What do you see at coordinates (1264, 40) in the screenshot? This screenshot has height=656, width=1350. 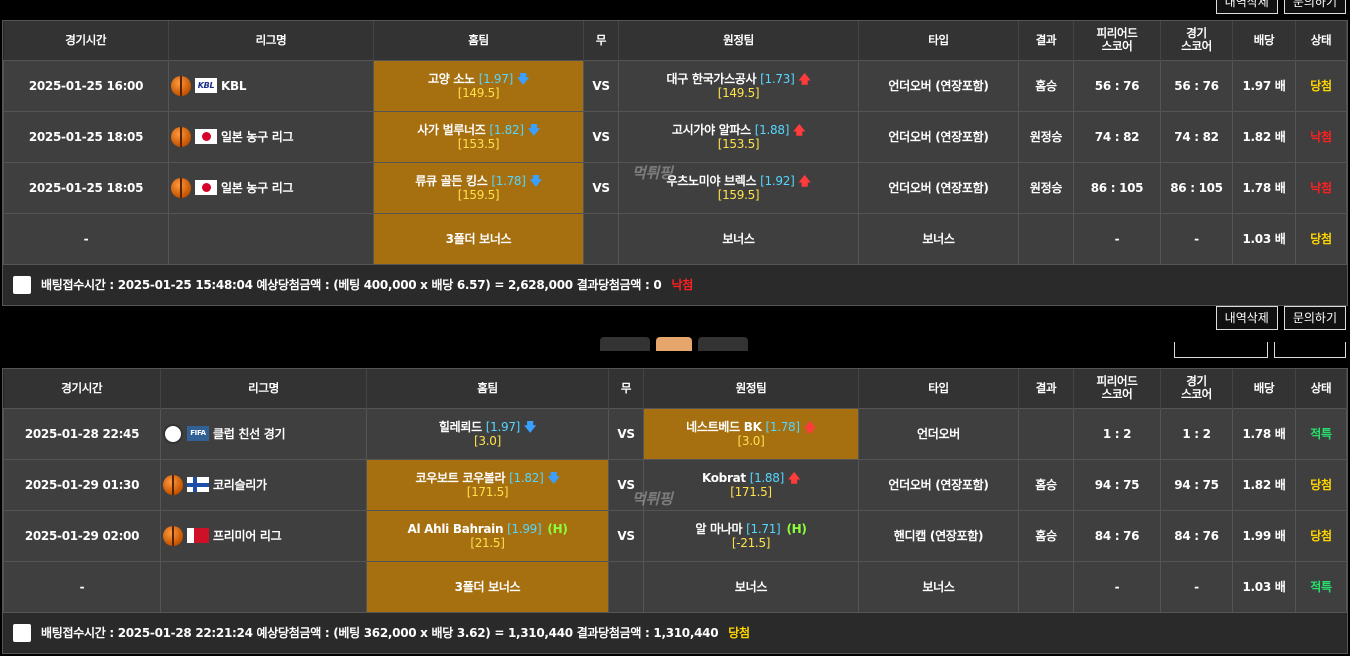 I see `column-header: 배당` at bounding box center [1264, 40].